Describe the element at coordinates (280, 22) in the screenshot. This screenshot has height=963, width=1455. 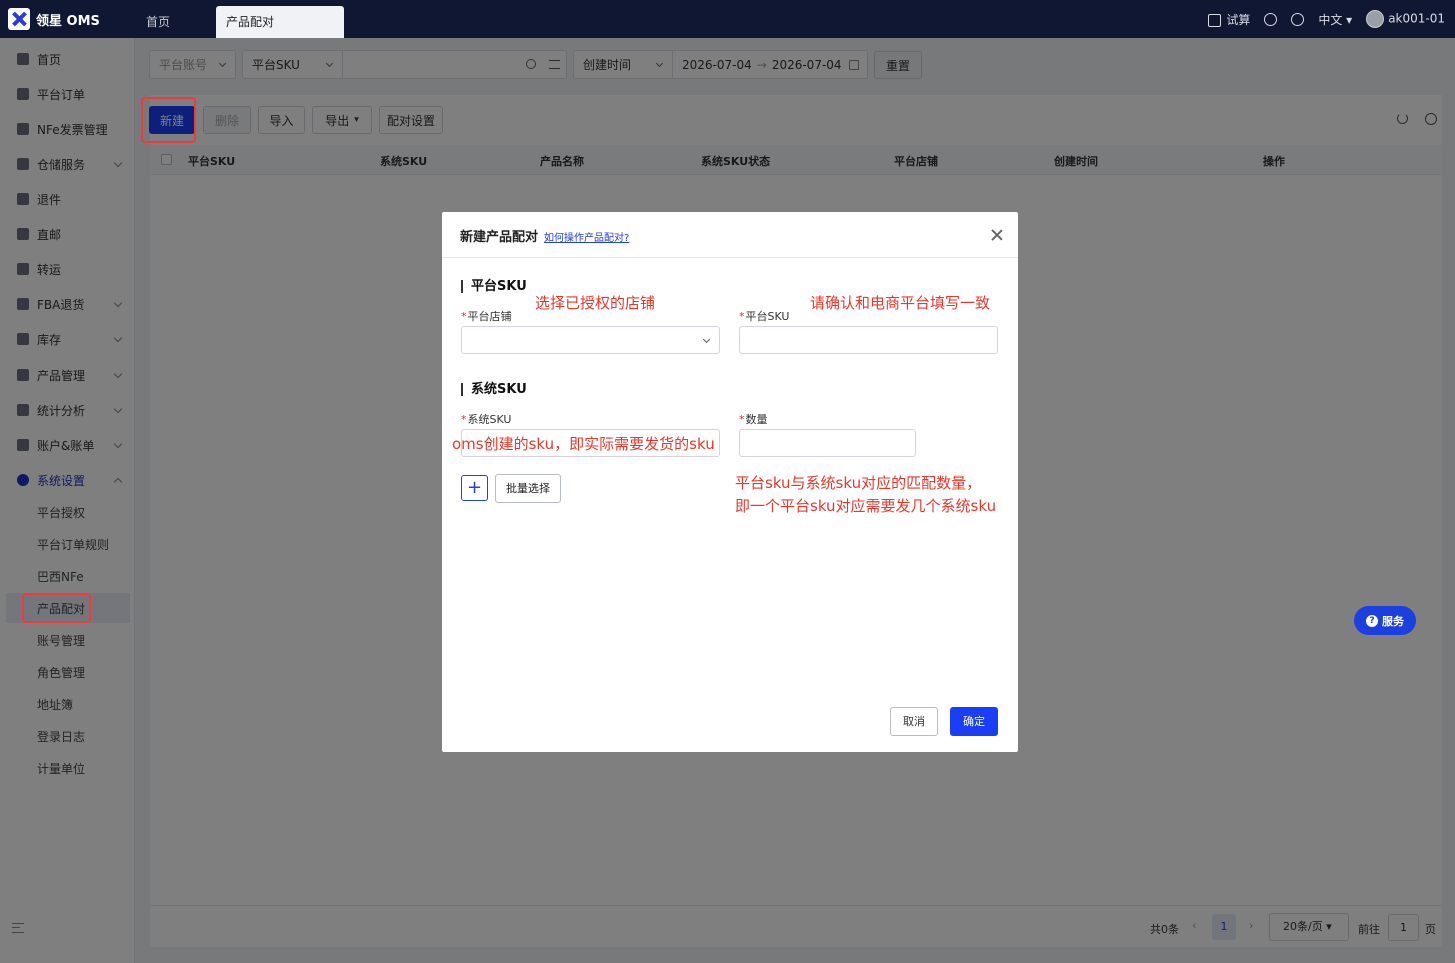
I see `tab-product-pairing: 产品配对` at that location.